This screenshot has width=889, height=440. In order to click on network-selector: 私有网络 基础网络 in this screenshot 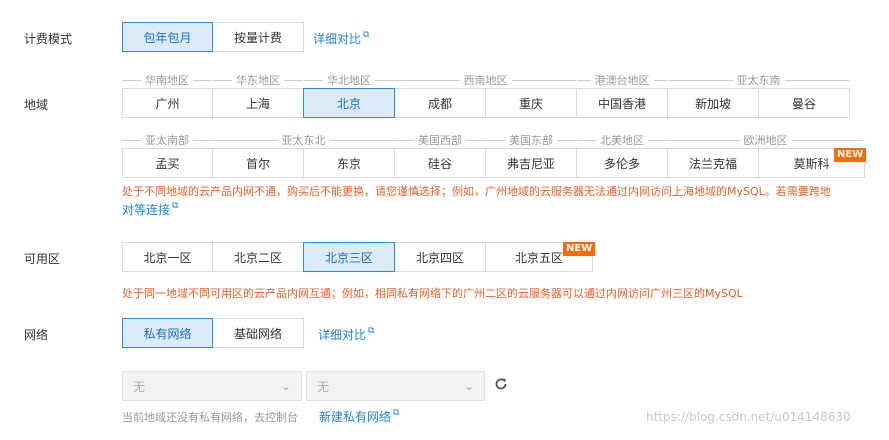, I will do `click(213, 333)`.